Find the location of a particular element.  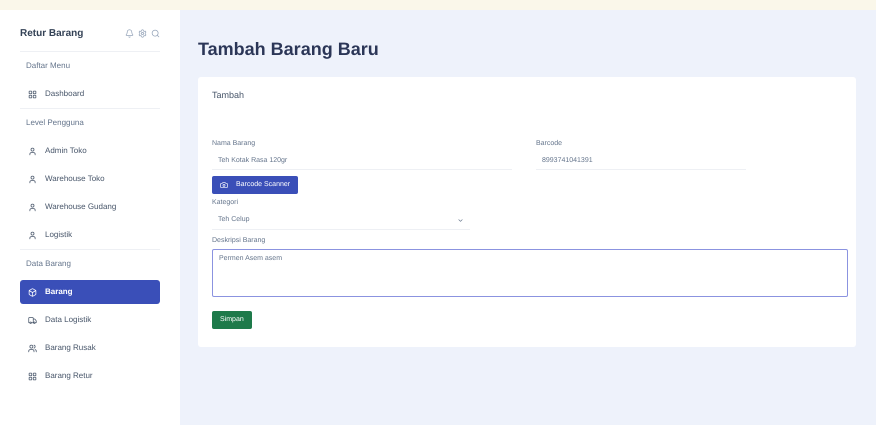

camera-icon is located at coordinates (224, 185).